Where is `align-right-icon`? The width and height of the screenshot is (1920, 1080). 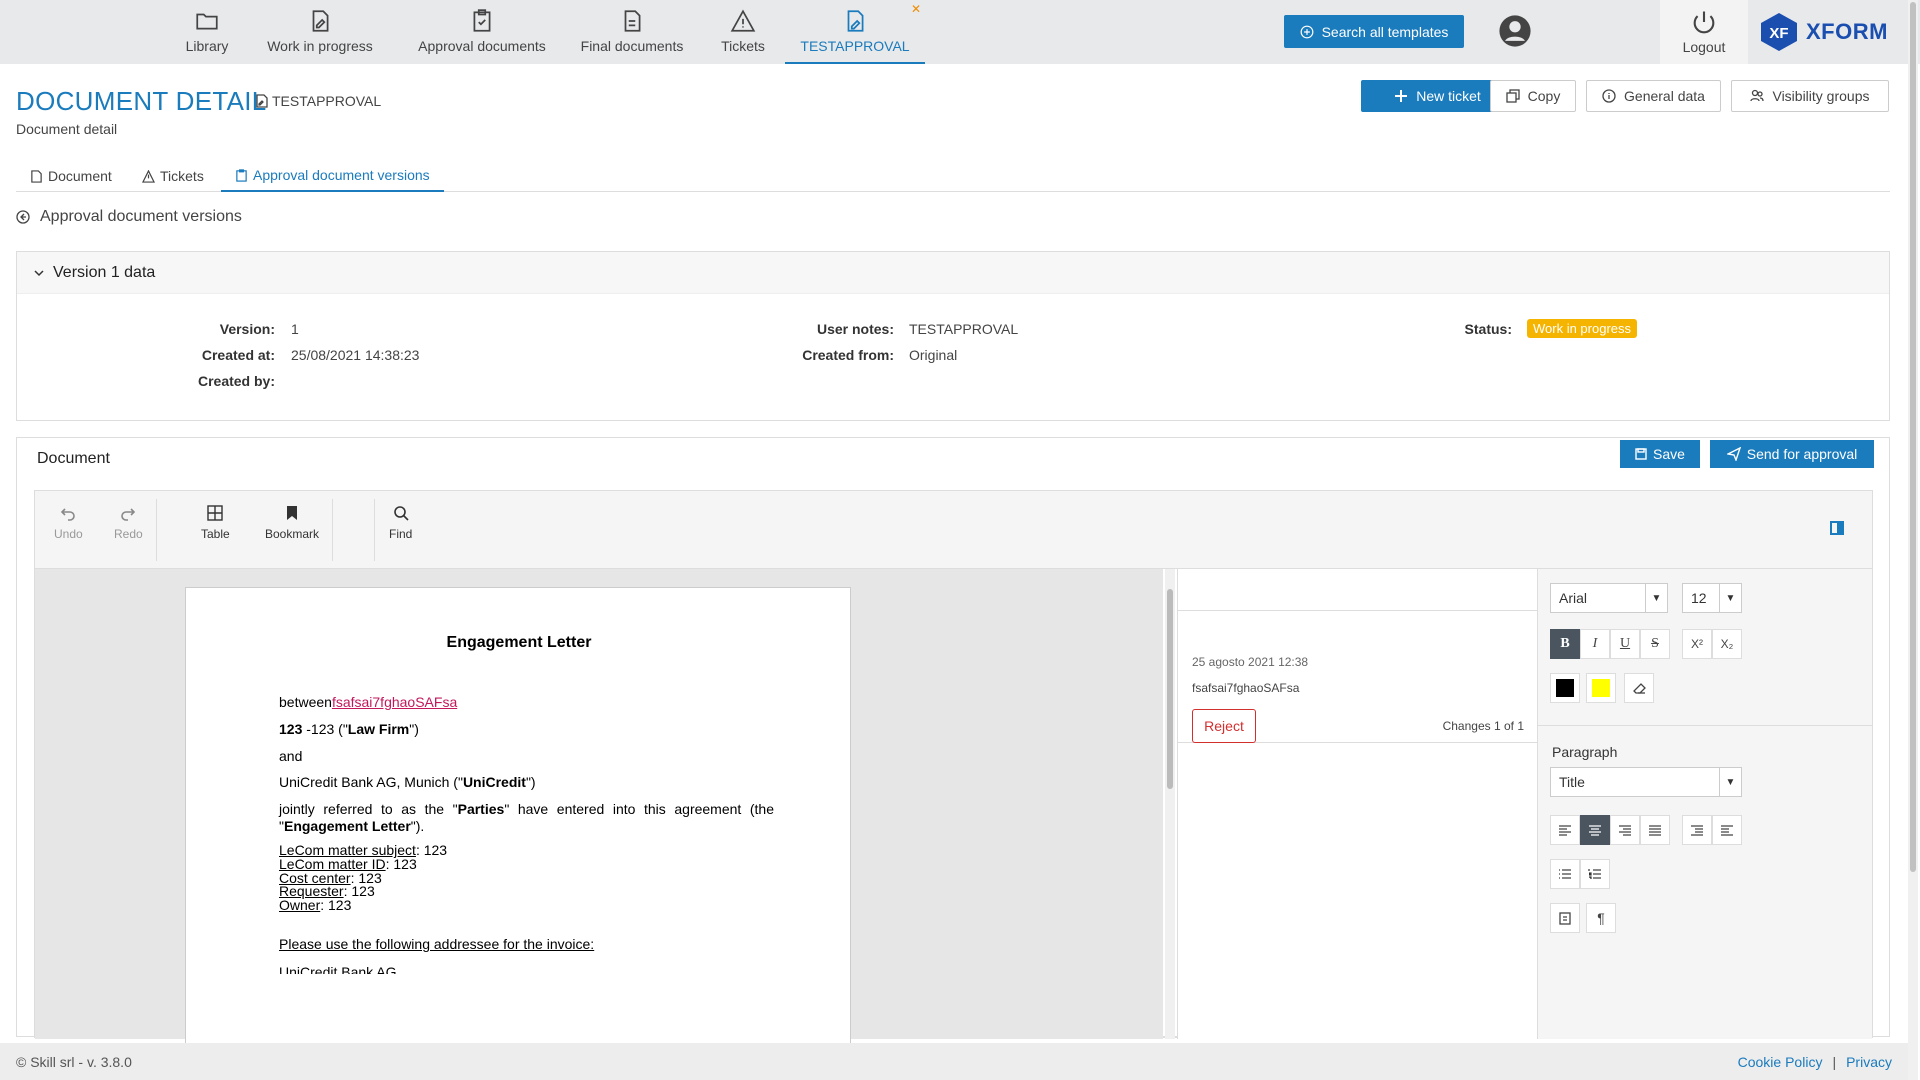
align-right-icon is located at coordinates (1625, 830).